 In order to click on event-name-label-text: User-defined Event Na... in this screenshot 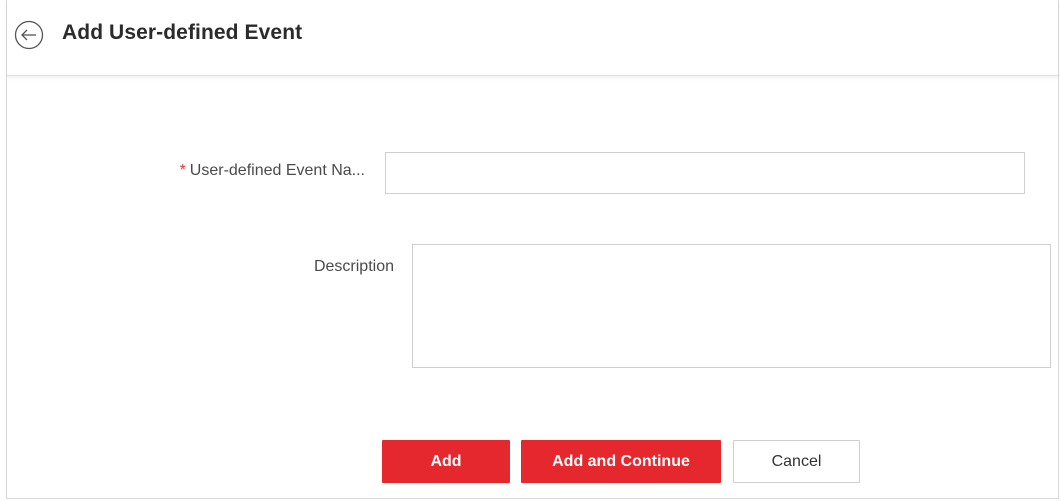, I will do `click(277, 170)`.